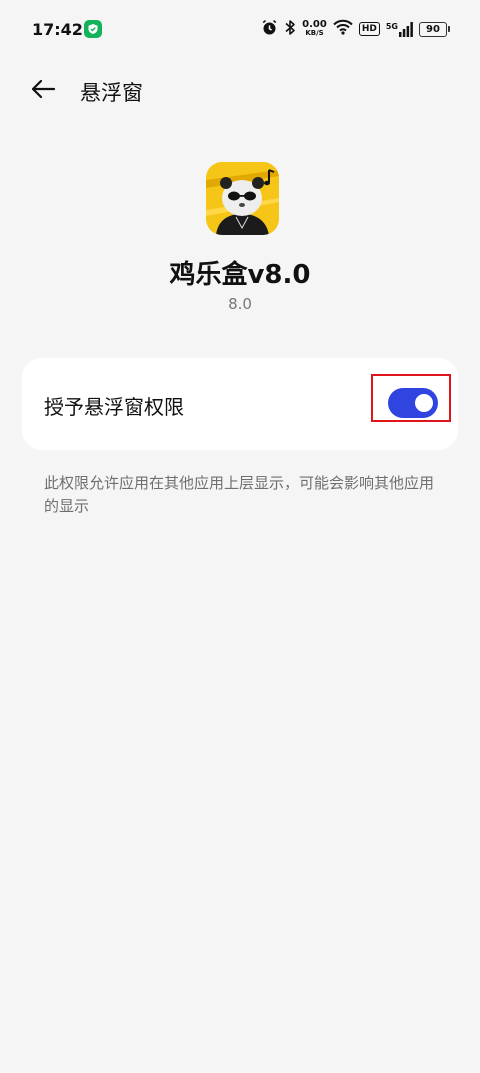 This screenshot has height=1073, width=480. Describe the element at coordinates (240, 275) in the screenshot. I see `app-name: 鸡乐盒v8.0` at that location.